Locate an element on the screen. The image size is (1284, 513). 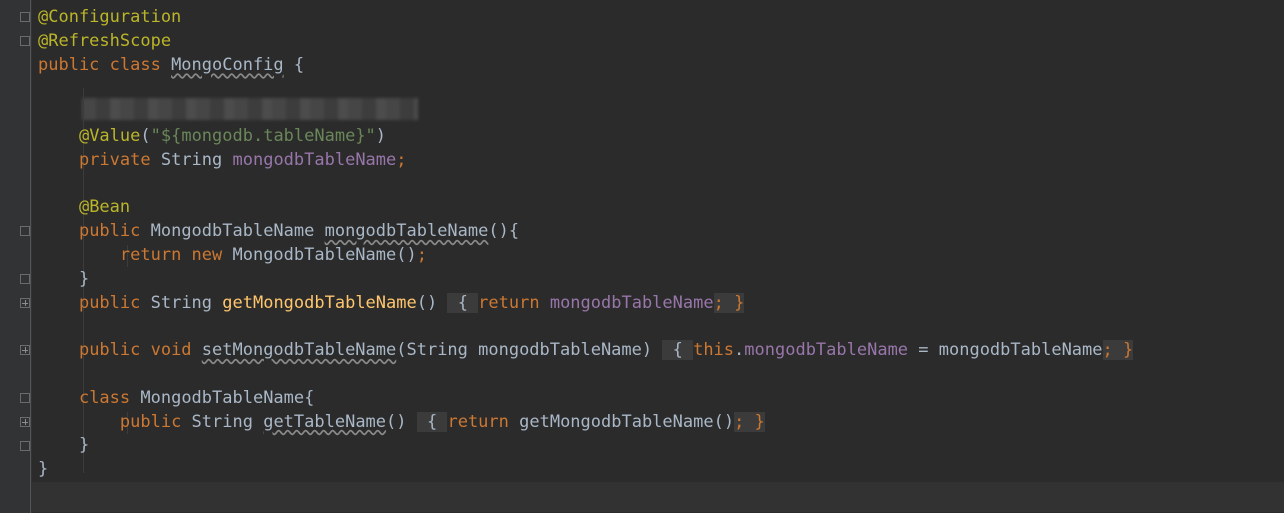
gutter-divider is located at coordinates (30, 256).